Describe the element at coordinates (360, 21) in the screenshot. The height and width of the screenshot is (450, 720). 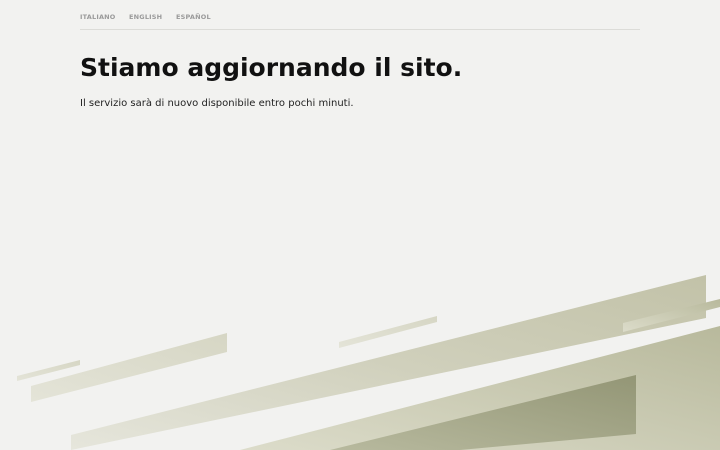
I see `language-nav: ITALIANO ENGLISH ESPAÑOL` at that location.